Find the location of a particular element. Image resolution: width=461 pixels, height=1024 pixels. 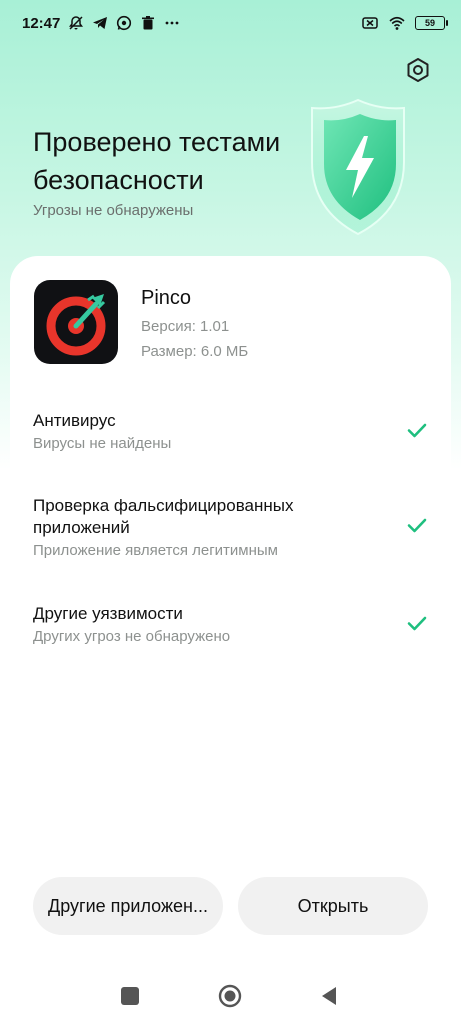

telegram-icon is located at coordinates (100, 23).